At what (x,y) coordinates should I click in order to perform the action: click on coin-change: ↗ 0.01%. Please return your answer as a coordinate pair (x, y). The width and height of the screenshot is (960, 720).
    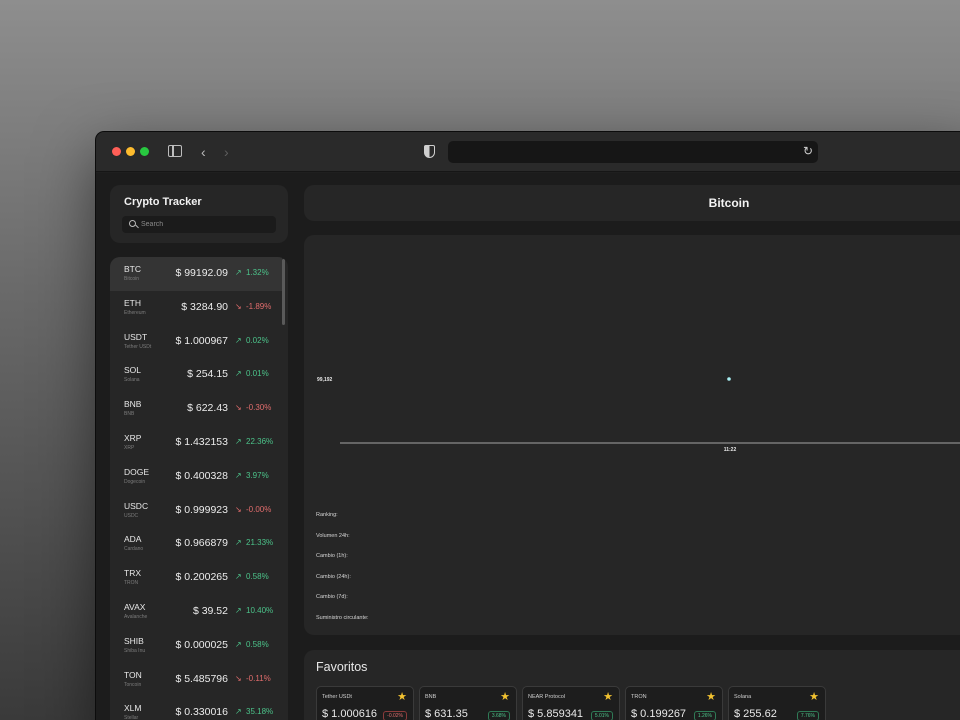
    Looking at the image, I should click on (252, 373).